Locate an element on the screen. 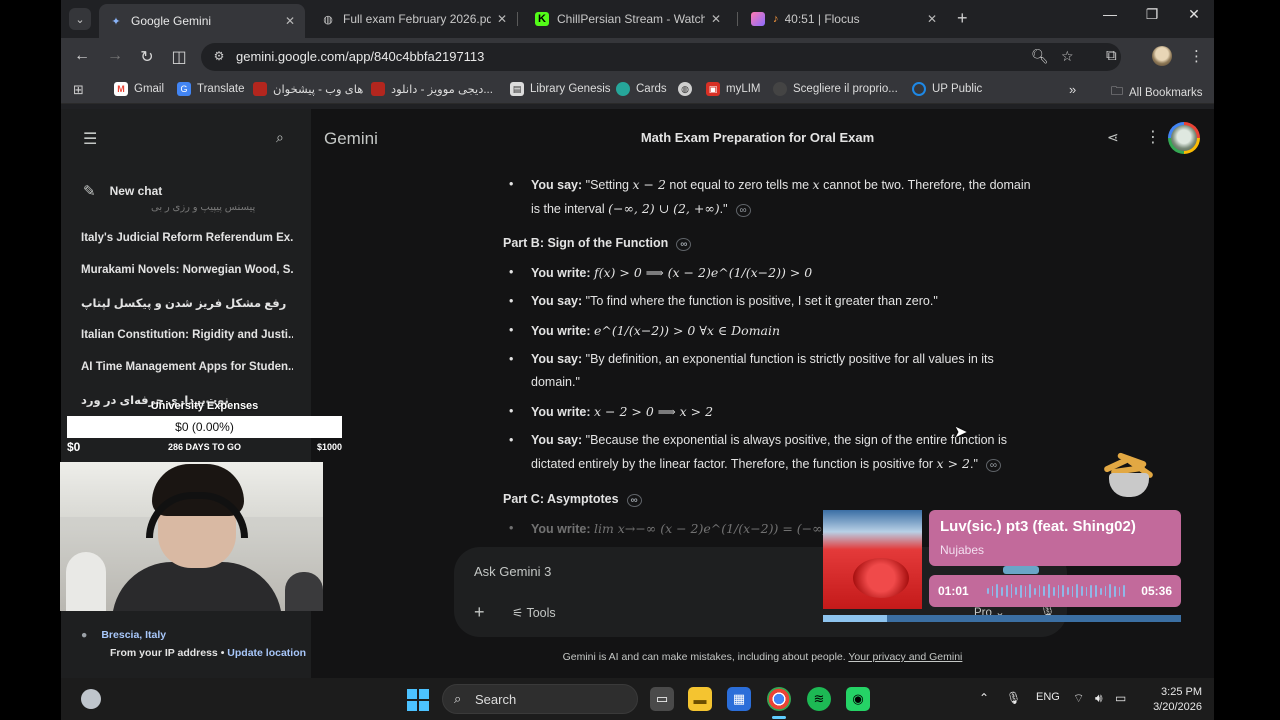 The width and height of the screenshot is (1280, 720). search-icon: ⌕ is located at coordinates (280, 137).